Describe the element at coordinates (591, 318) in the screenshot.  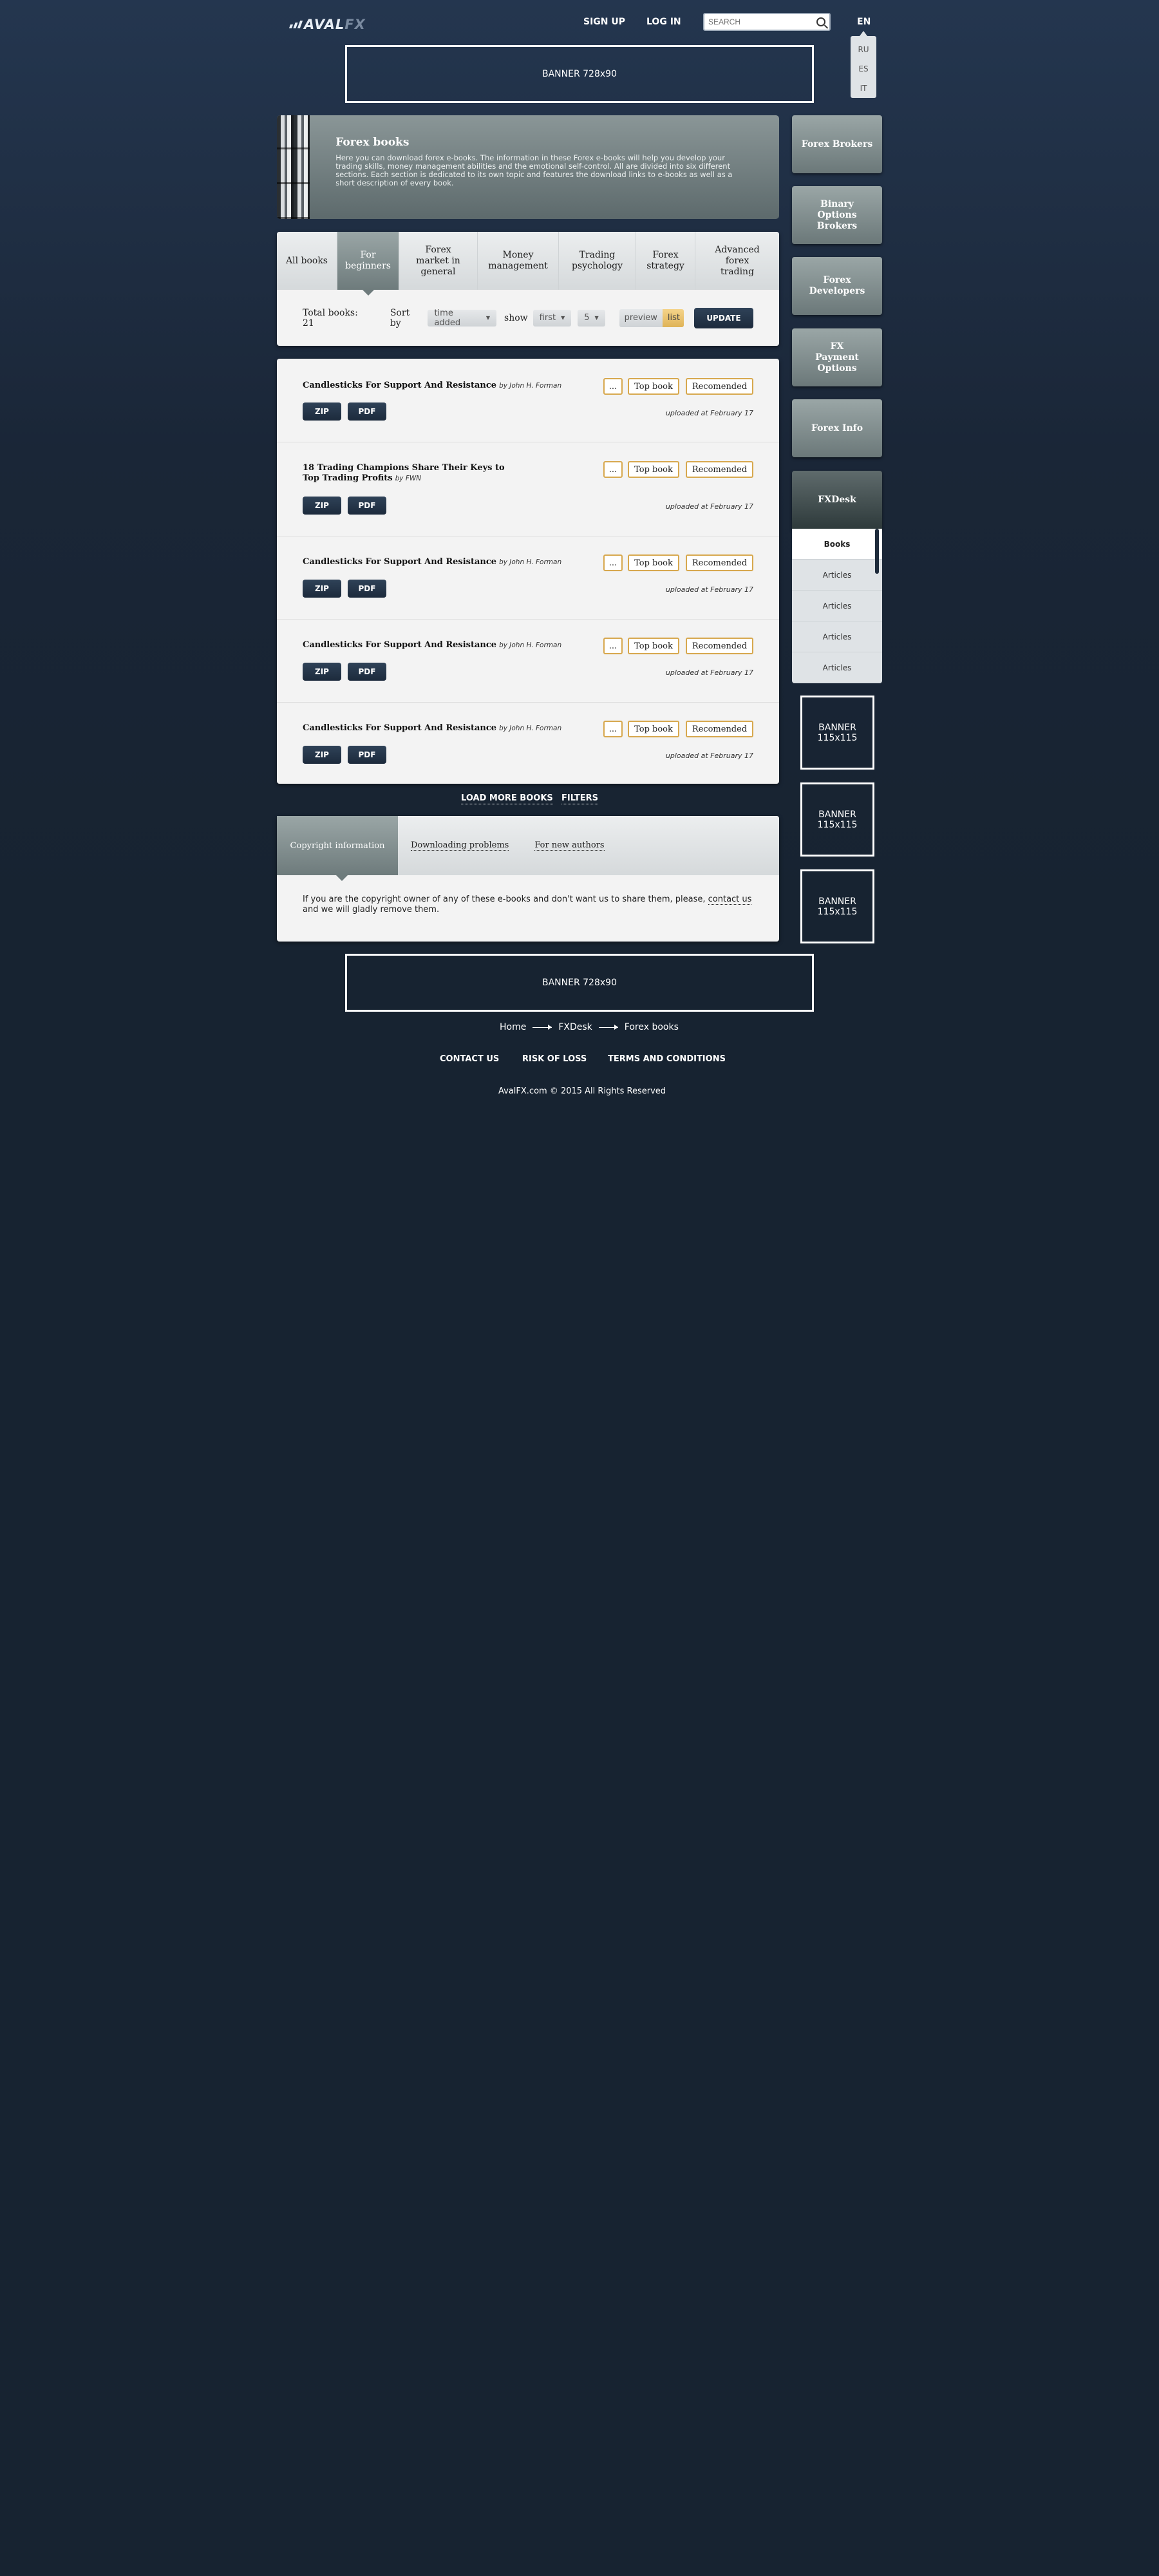
I see `count-select: 5 ▼` at that location.